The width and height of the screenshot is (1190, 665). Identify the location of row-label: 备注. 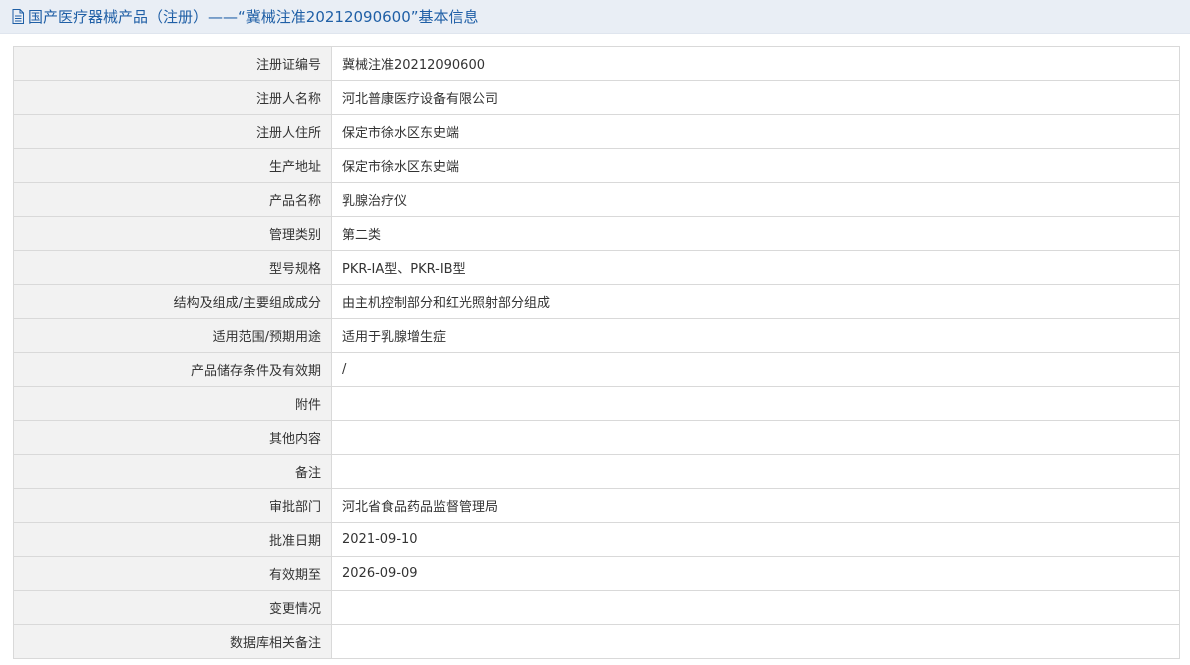
(172, 471).